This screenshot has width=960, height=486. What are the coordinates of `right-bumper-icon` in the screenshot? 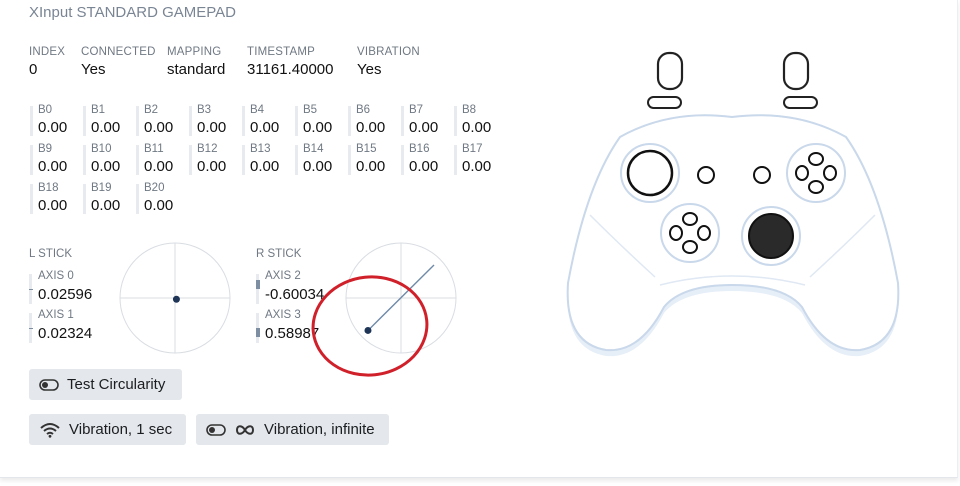 It's located at (800, 102).